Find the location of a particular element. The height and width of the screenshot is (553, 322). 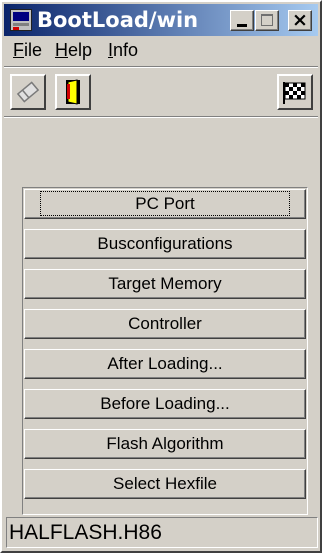

select-hexfile-label: Select Hexfile is located at coordinates (165, 483).